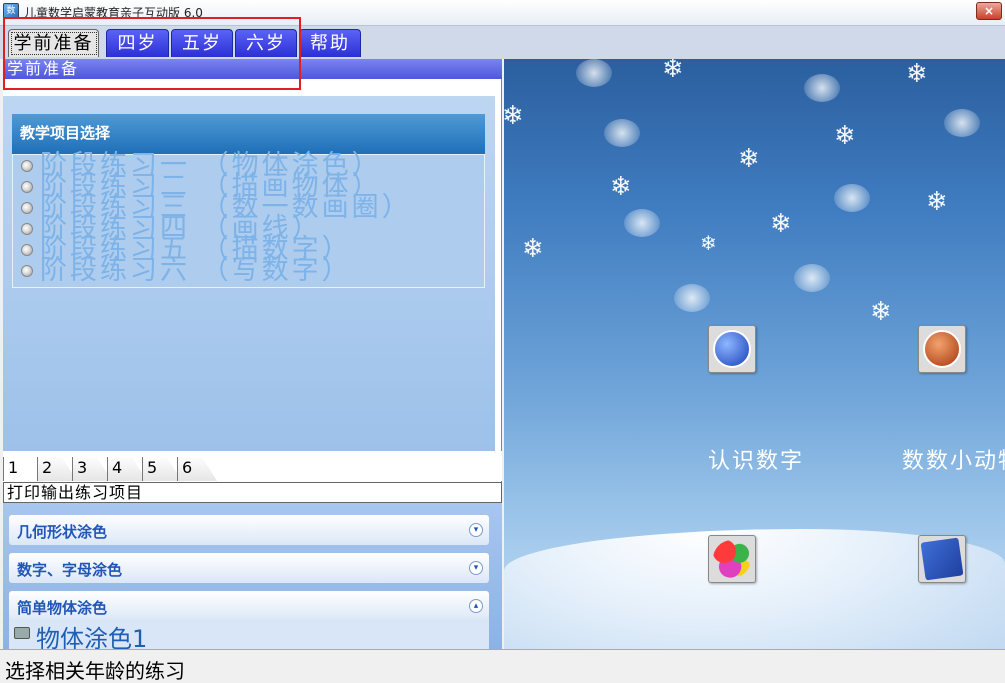  I want to click on app-recognize-numbers, so click(732, 349).